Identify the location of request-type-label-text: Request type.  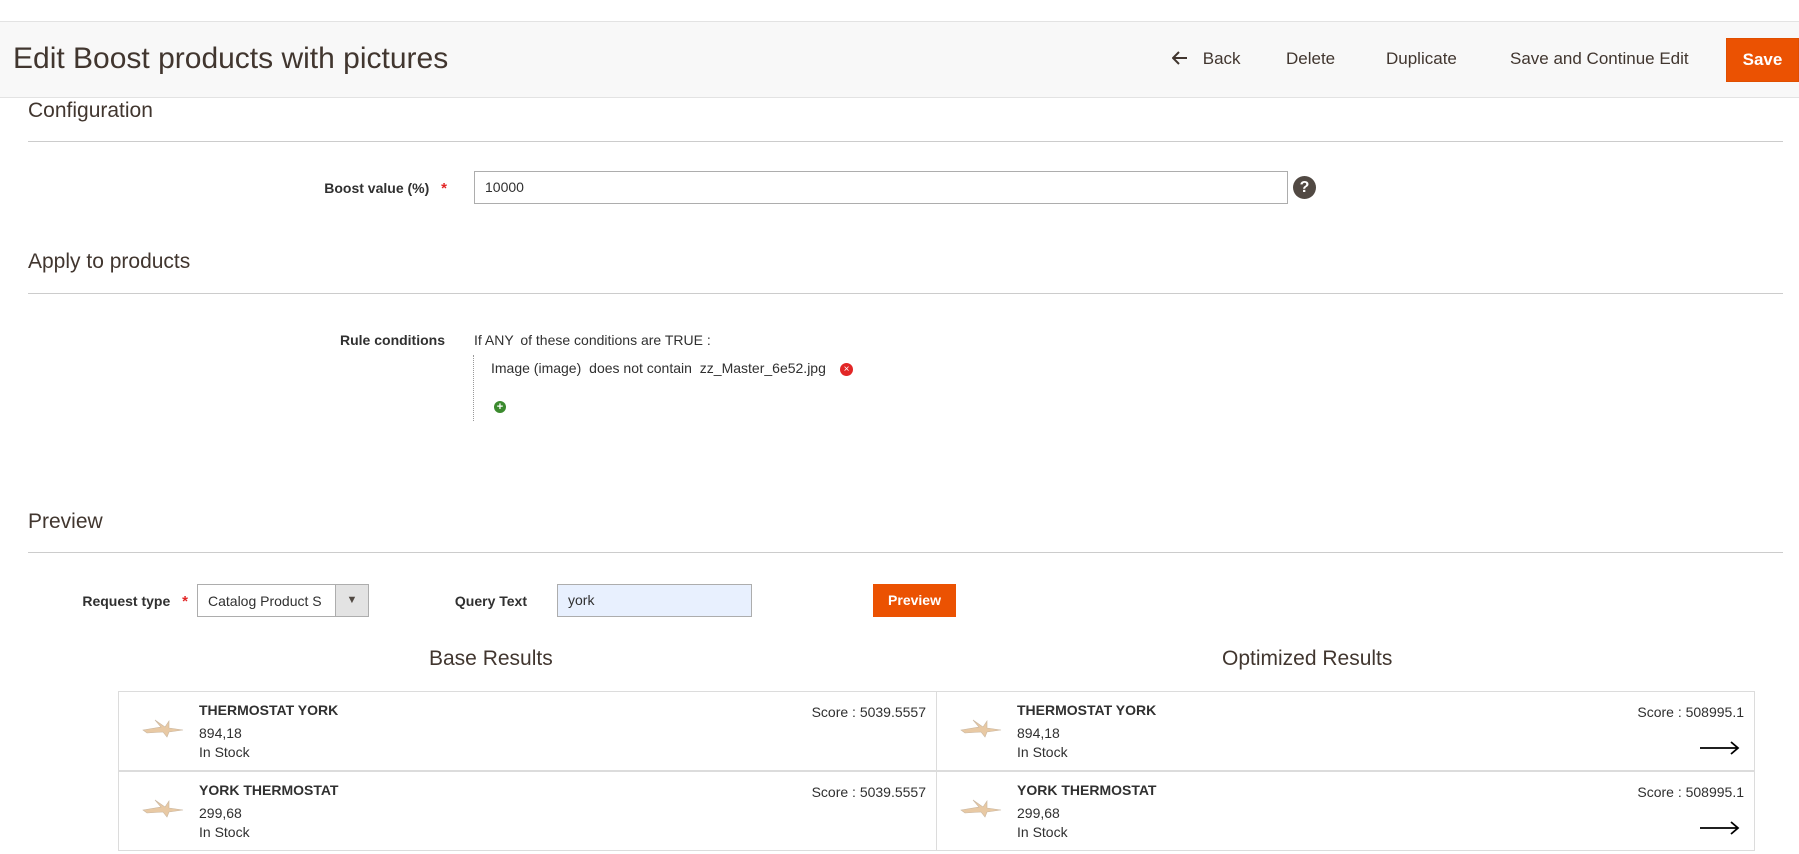
(126, 601).